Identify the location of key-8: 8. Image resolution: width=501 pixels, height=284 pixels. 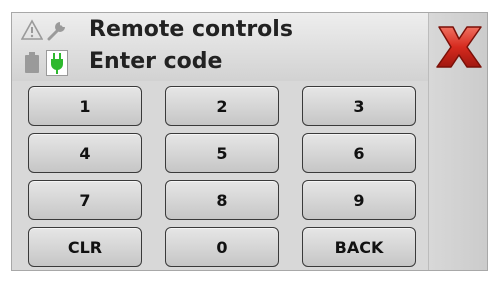
(222, 200).